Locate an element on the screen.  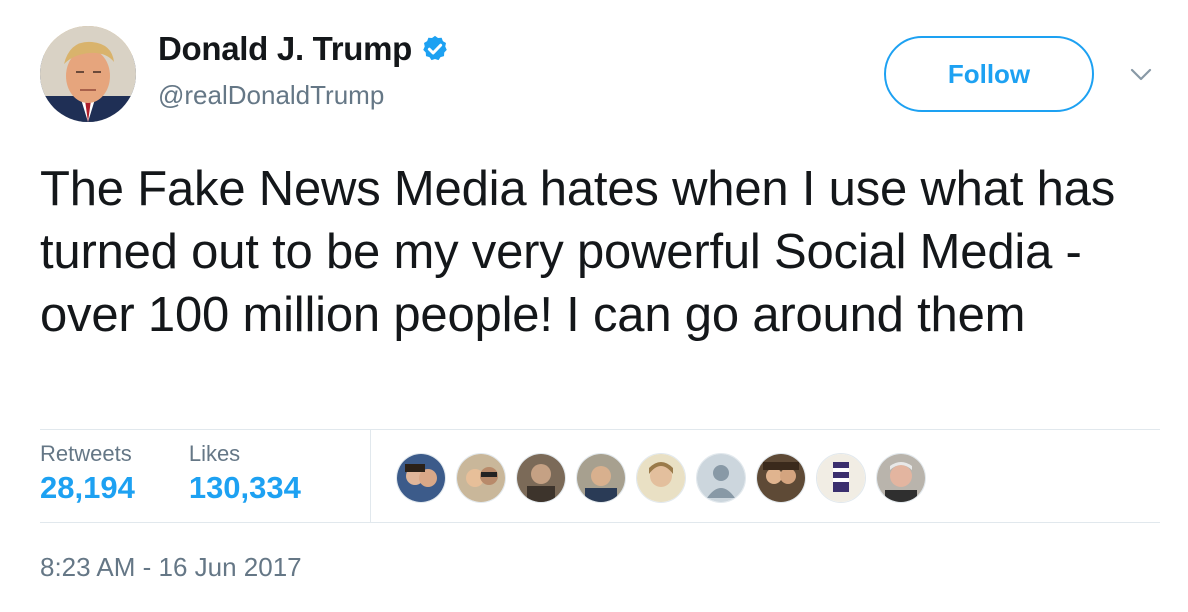
stats-bottom-divider is located at coordinates (600, 522).